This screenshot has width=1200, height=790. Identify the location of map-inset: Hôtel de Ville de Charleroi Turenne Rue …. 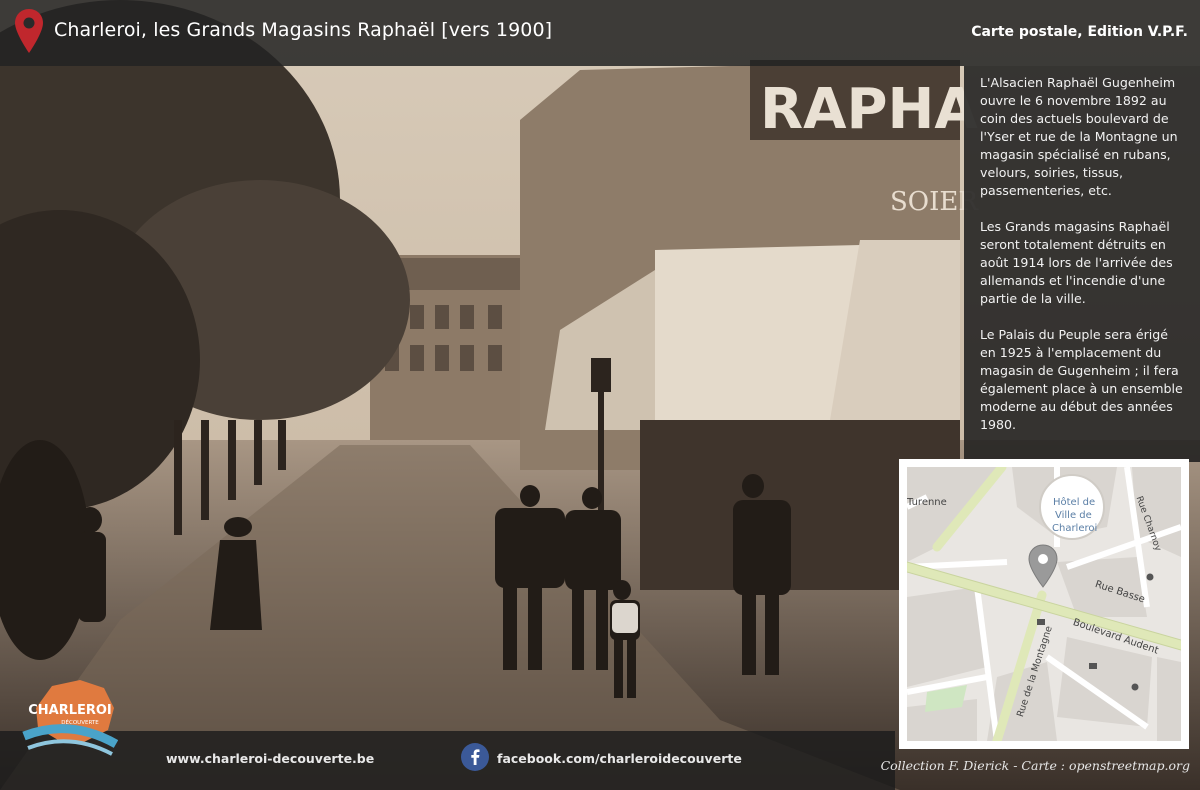
(1044, 604).